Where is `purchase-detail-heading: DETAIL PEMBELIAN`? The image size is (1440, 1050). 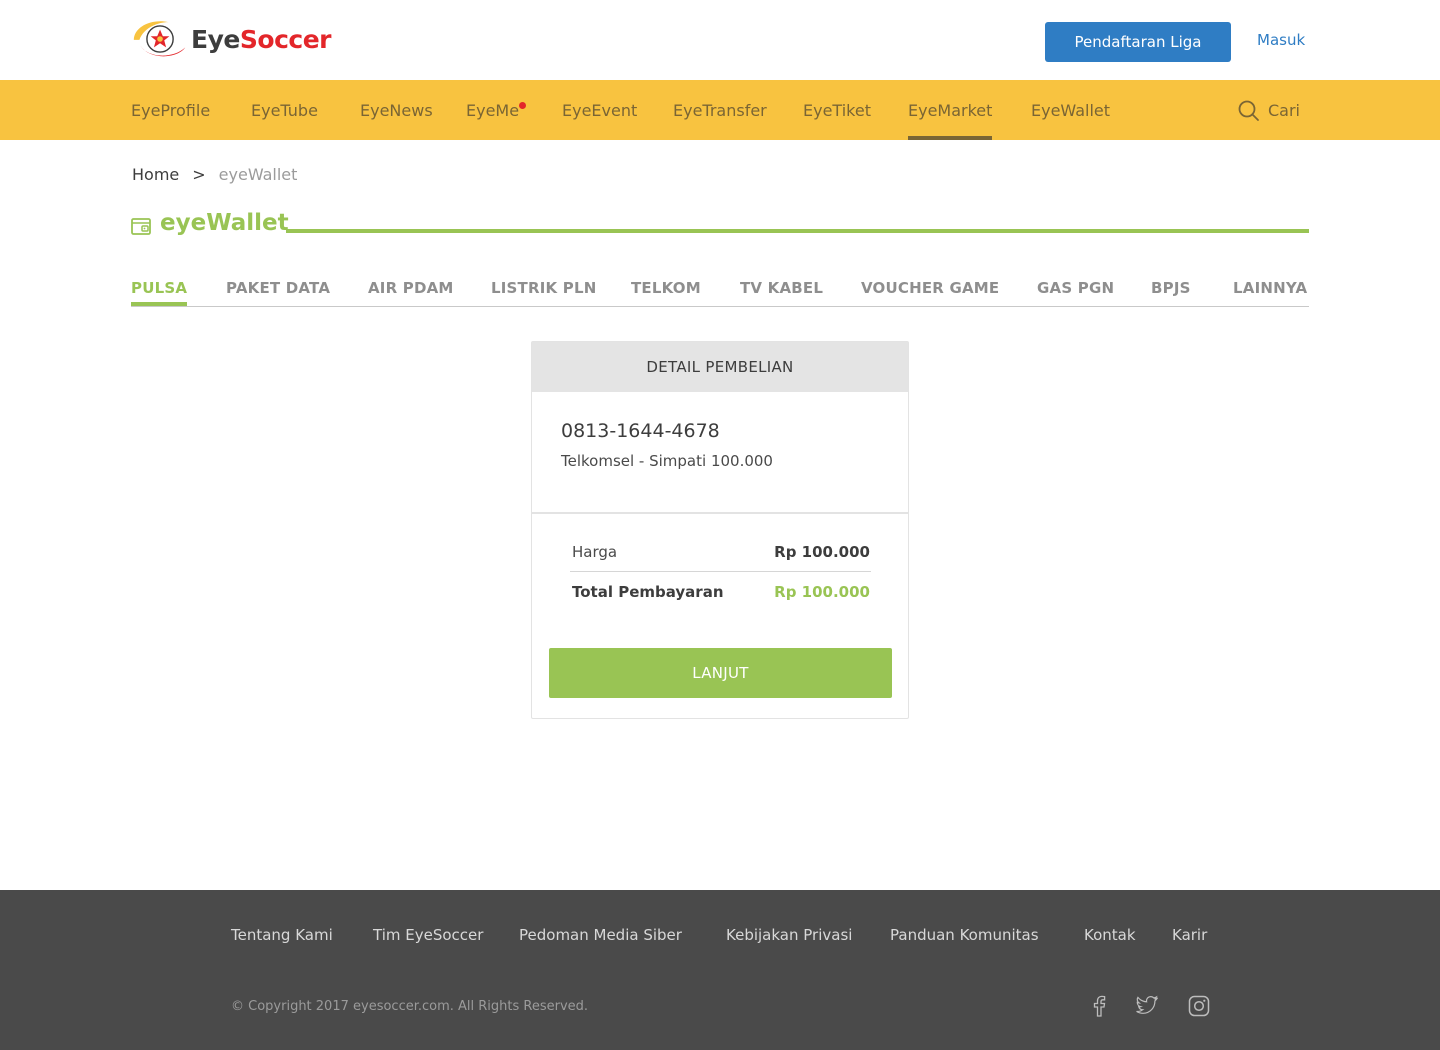 purchase-detail-heading: DETAIL PEMBELIAN is located at coordinates (720, 367).